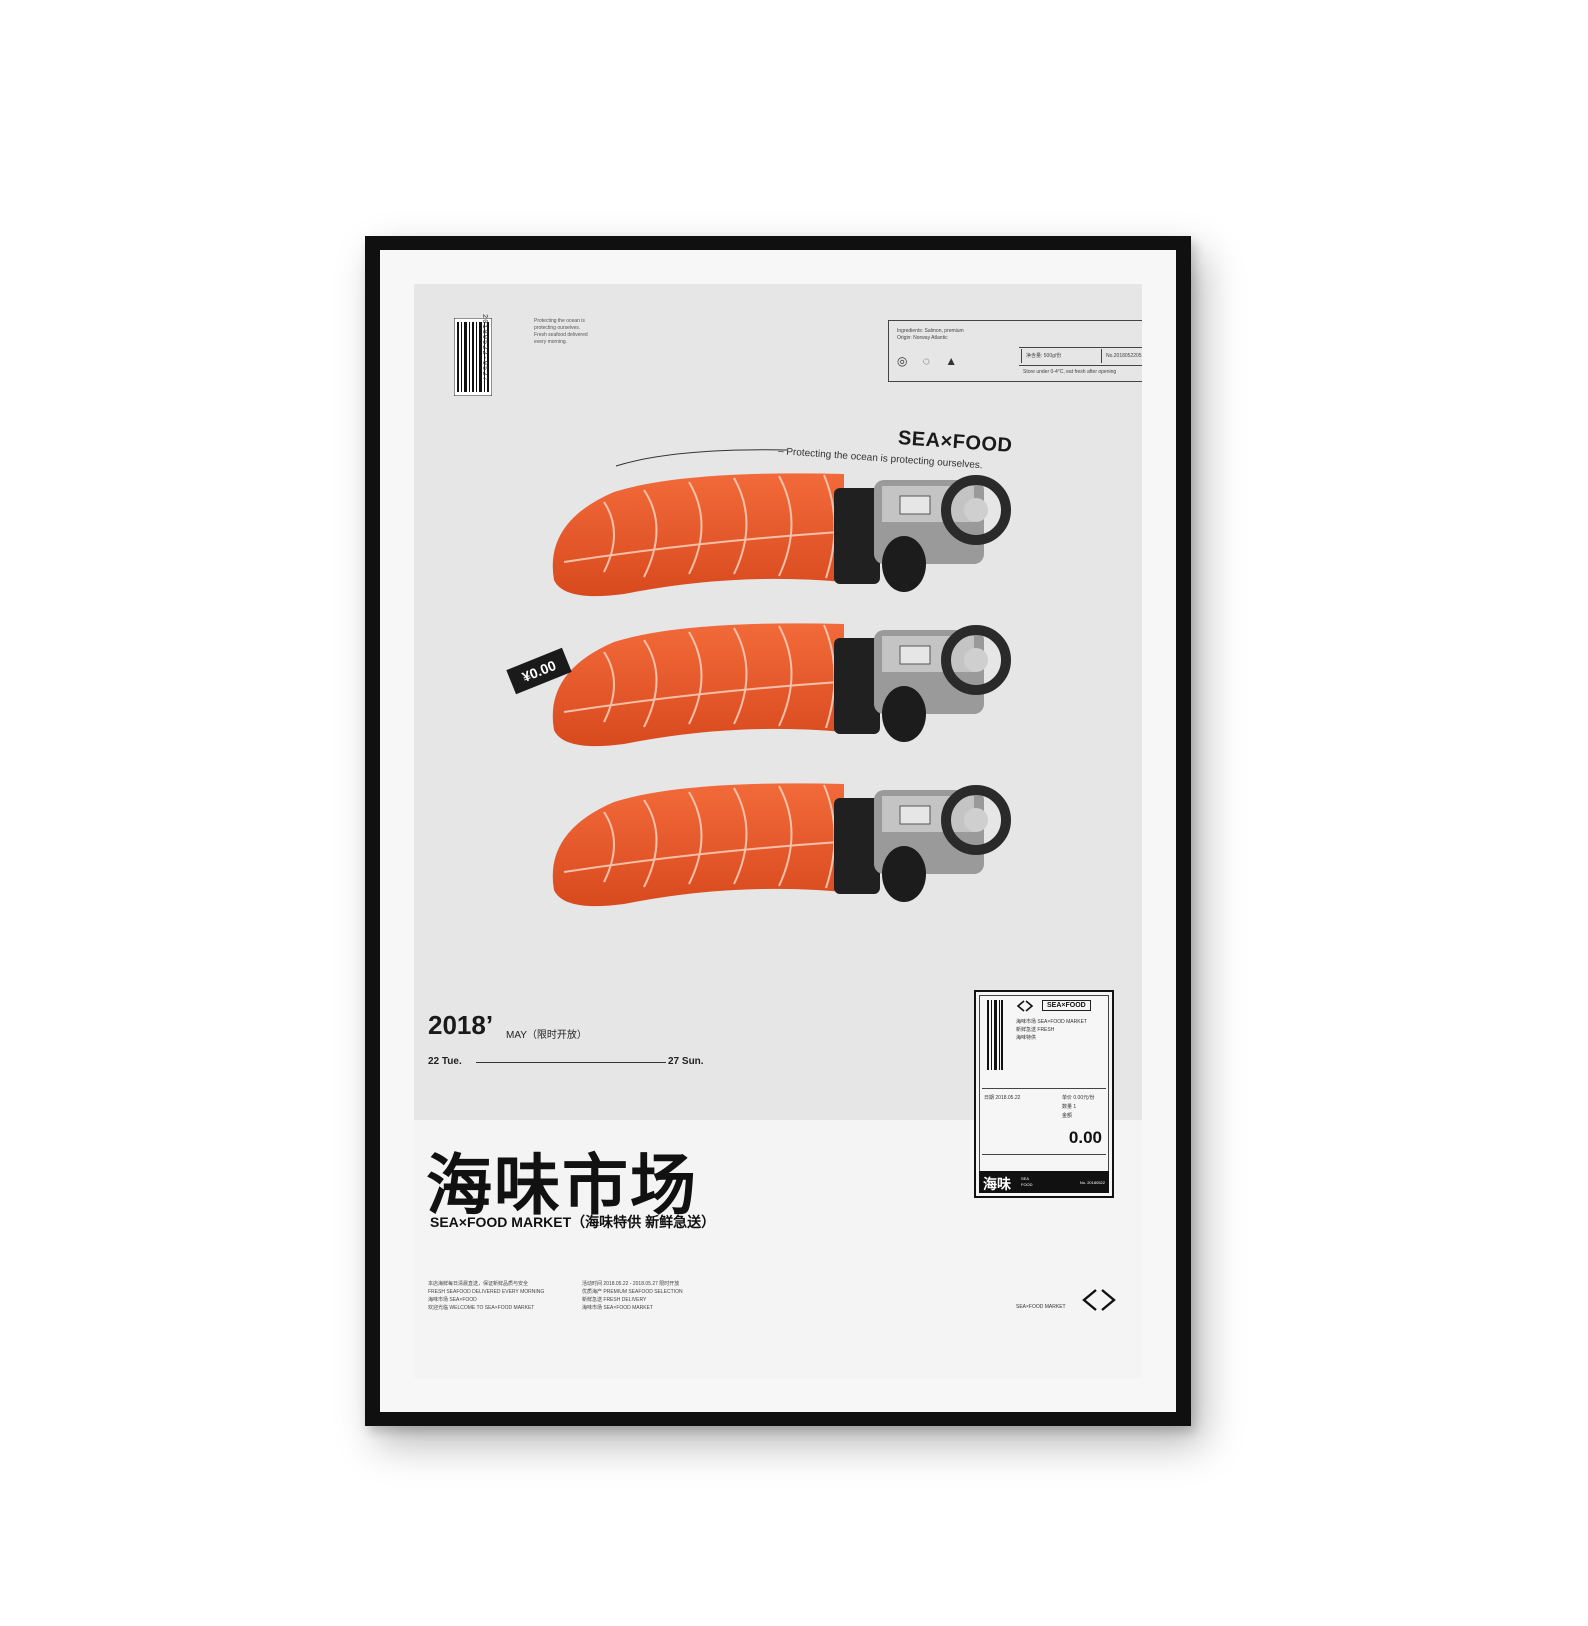 This screenshot has height=1626, width=1588. What do you see at coordinates (930, 361) in the screenshot?
I see `certification-icons: ◎ ◌ ▲` at bounding box center [930, 361].